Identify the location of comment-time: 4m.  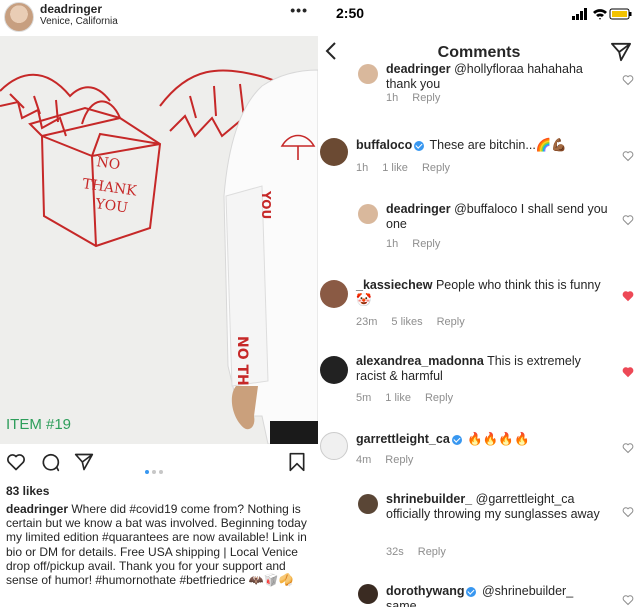
(364, 460).